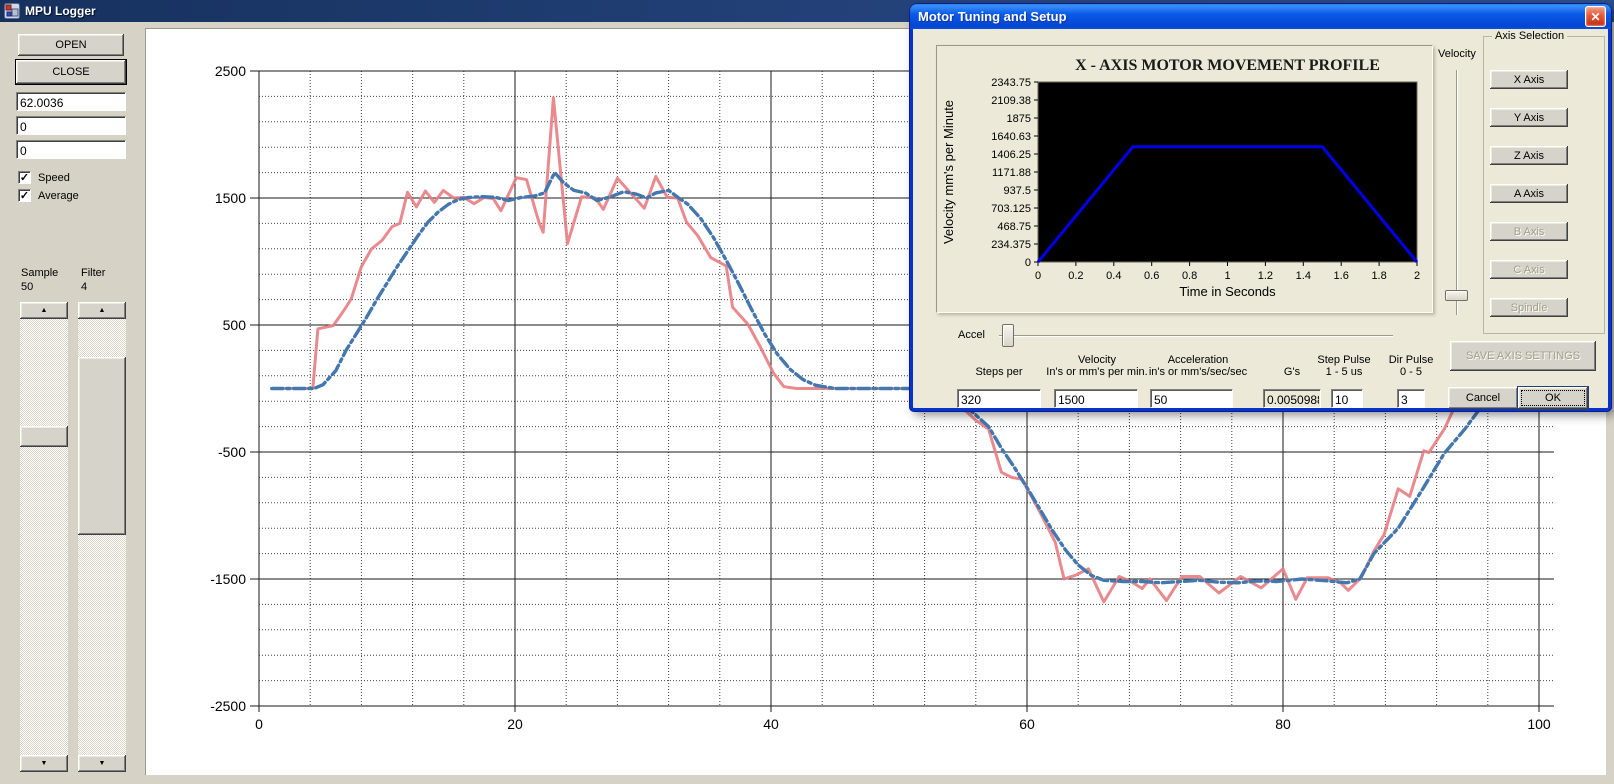 The image size is (1614, 784). I want to click on svg-text: 60, so click(1027, 724).